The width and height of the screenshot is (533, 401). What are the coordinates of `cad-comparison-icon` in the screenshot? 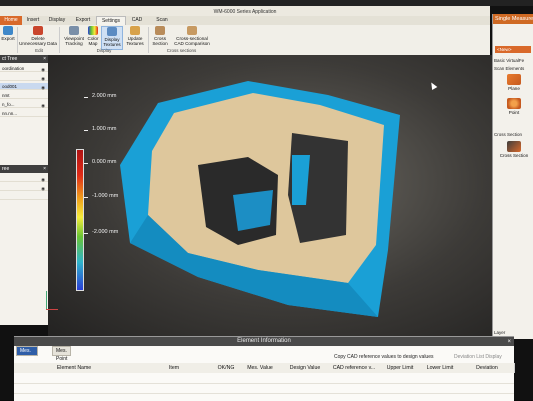 It's located at (192, 30).